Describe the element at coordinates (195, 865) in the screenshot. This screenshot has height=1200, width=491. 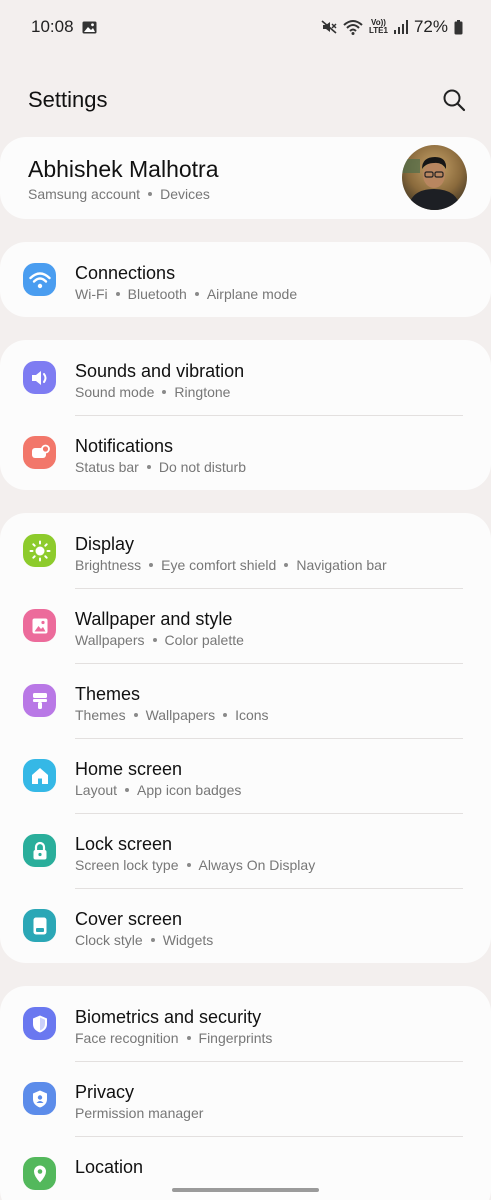
I see `lock-screen-subtitle: Screen lock type Always On Display` at that location.